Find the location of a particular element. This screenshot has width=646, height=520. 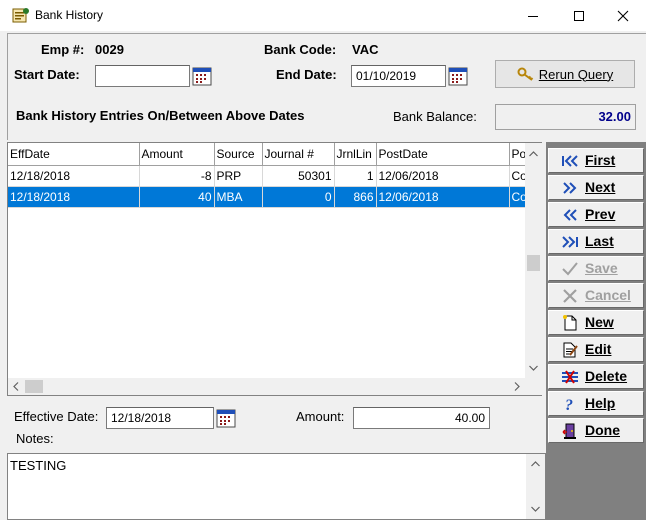

effective-date-label: Effective Date: is located at coordinates (56, 416).